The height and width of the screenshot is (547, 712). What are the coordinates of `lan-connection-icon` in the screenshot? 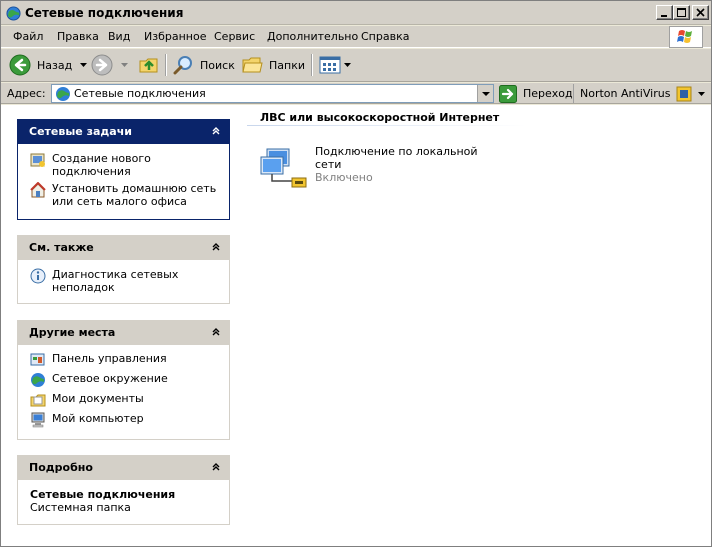 It's located at (283, 168).